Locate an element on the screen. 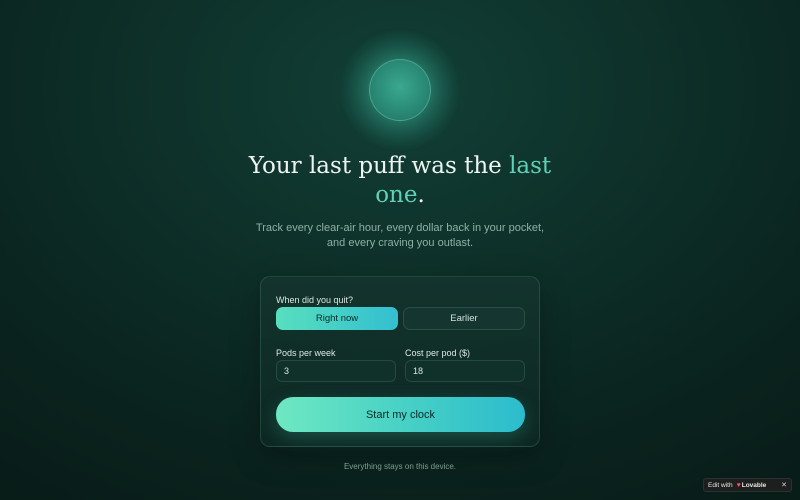  pods-per-week-input: 3 is located at coordinates (336, 371).